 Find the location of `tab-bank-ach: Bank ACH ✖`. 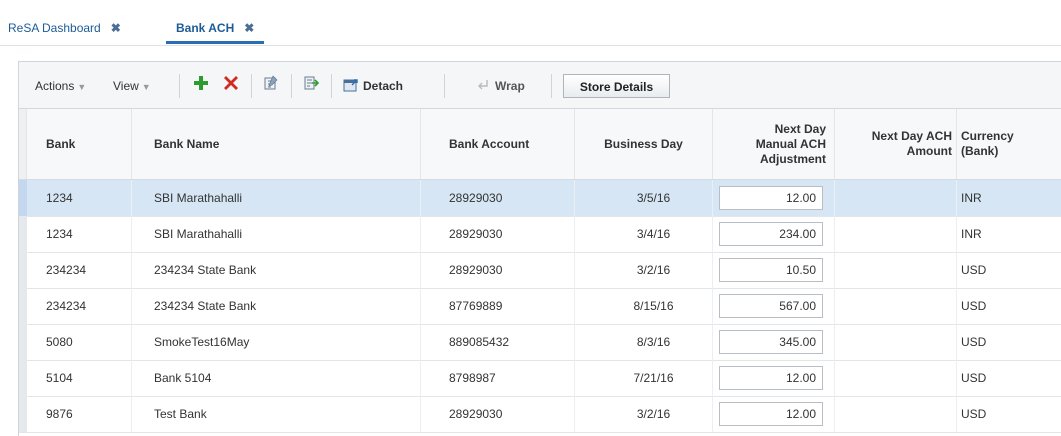

tab-bank-ach: Bank ACH ✖ is located at coordinates (215, 31).